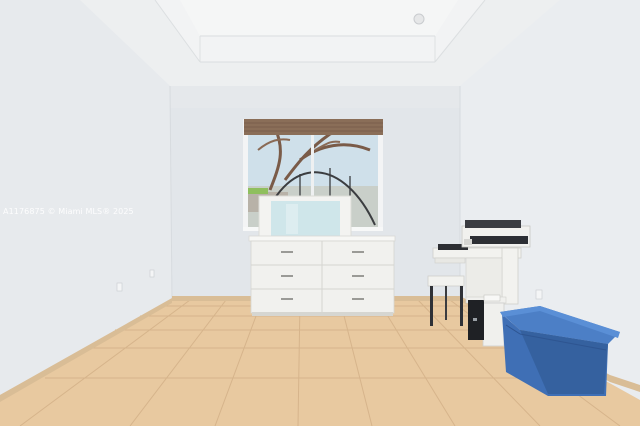 This screenshot has width=640, height=426. Describe the element at coordinates (419, 19) in the screenshot. I see `smoke-detector` at that location.